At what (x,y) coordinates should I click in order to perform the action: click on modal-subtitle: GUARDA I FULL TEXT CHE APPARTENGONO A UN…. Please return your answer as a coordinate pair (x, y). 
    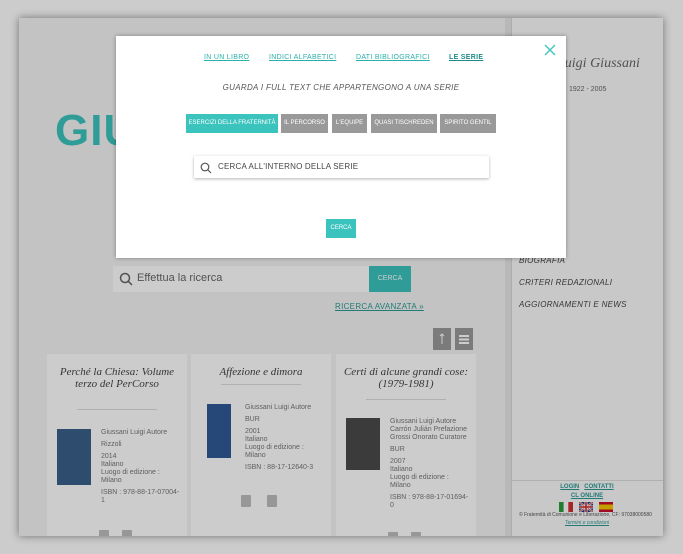
    Looking at the image, I should click on (341, 87).